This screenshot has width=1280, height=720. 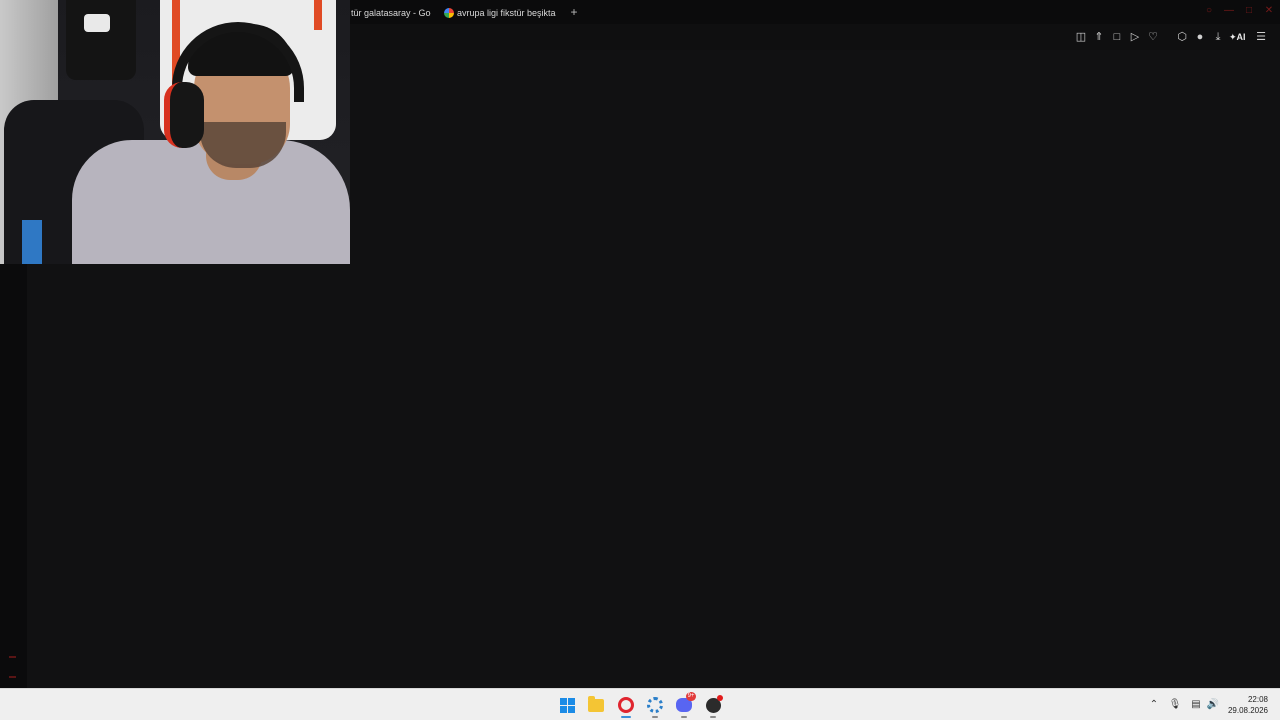 What do you see at coordinates (101, 40) in the screenshot?
I see `webcam-jersey-dark` at bounding box center [101, 40].